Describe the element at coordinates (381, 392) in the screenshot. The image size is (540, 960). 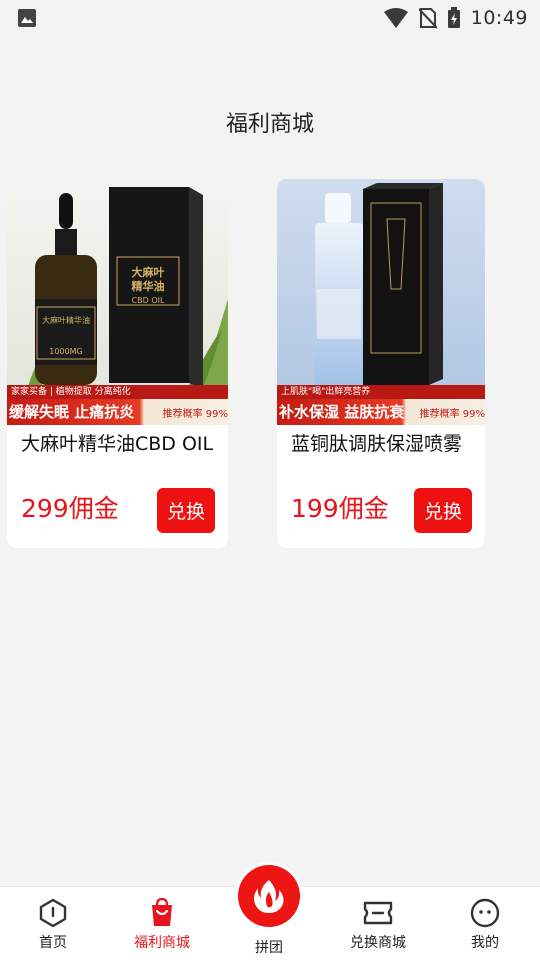
I see `promo-tagline: 上肌肤"喝"出鲜亮营养` at that location.